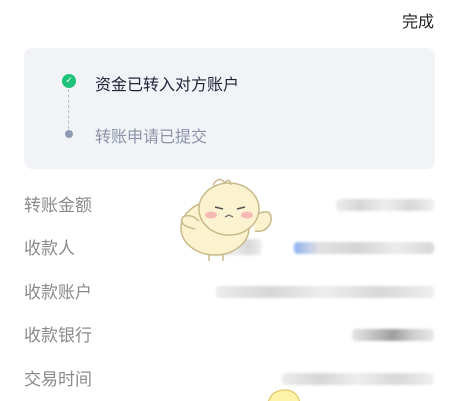  I want to click on check-circle-icon: ✓, so click(69, 81).